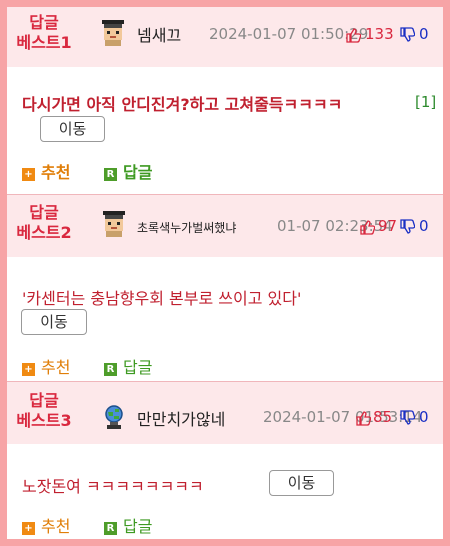 The width and height of the screenshot is (450, 546). I want to click on blue-globe-avatar-icon, so click(114, 417).